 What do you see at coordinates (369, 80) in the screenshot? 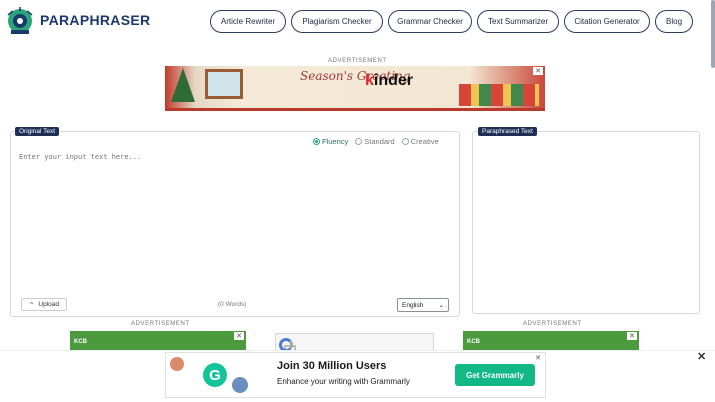
I see `ad-brand-prefix: k` at bounding box center [369, 80].